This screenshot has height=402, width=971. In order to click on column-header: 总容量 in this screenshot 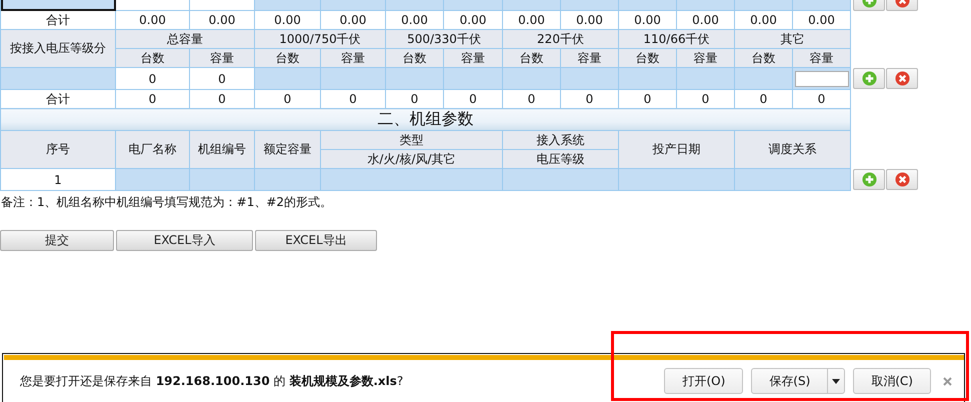, I will do `click(185, 39)`.